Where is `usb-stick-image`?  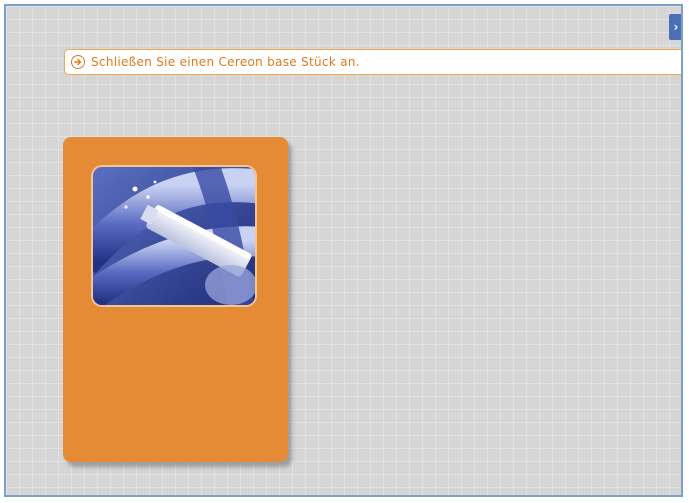
usb-stick-image is located at coordinates (174, 236).